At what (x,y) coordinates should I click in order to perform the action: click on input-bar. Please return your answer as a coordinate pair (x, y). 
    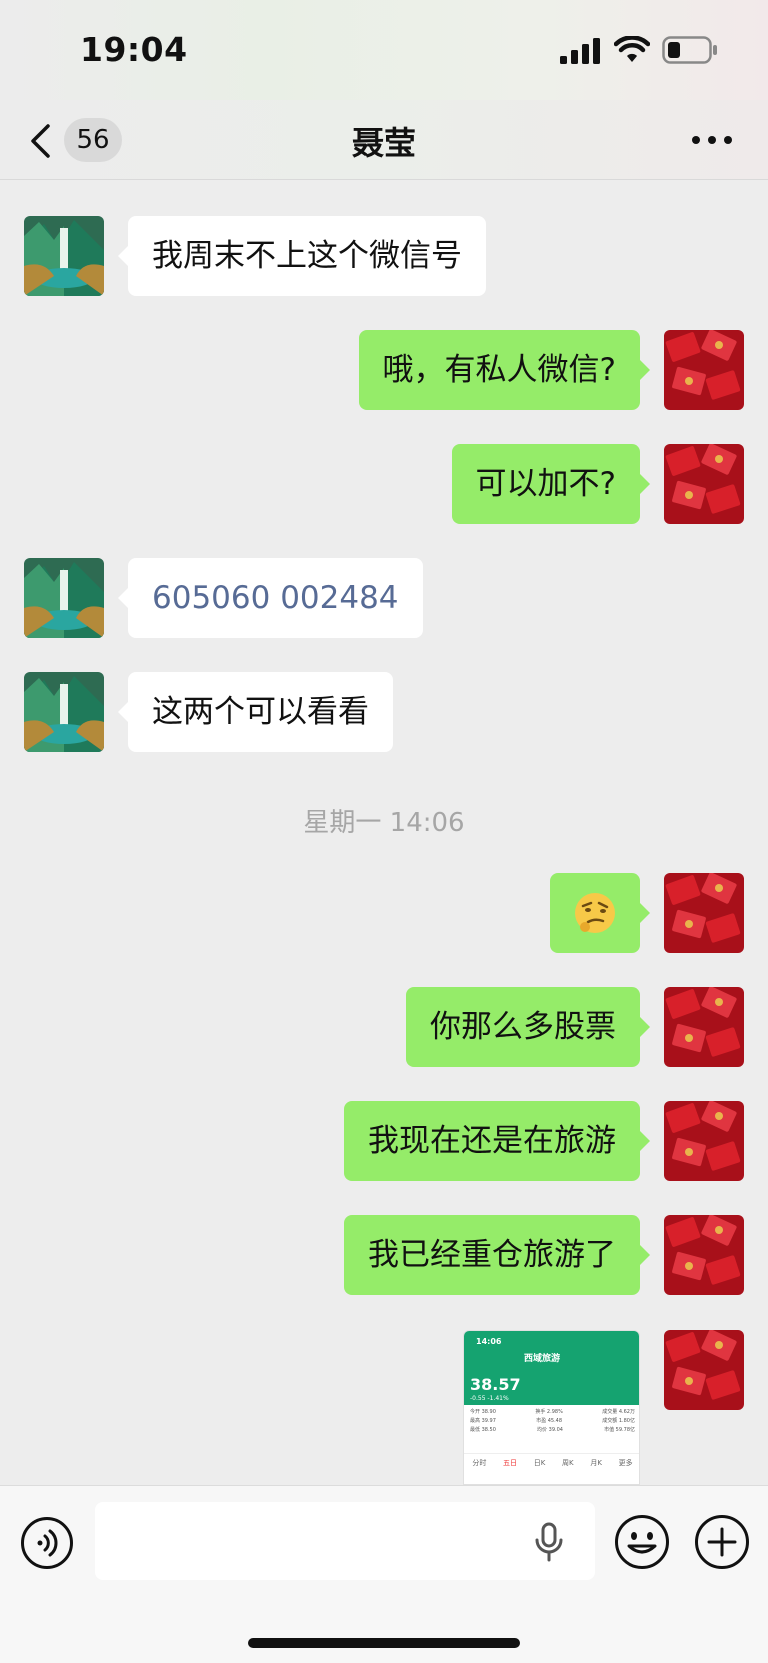
    Looking at the image, I should click on (384, 1574).